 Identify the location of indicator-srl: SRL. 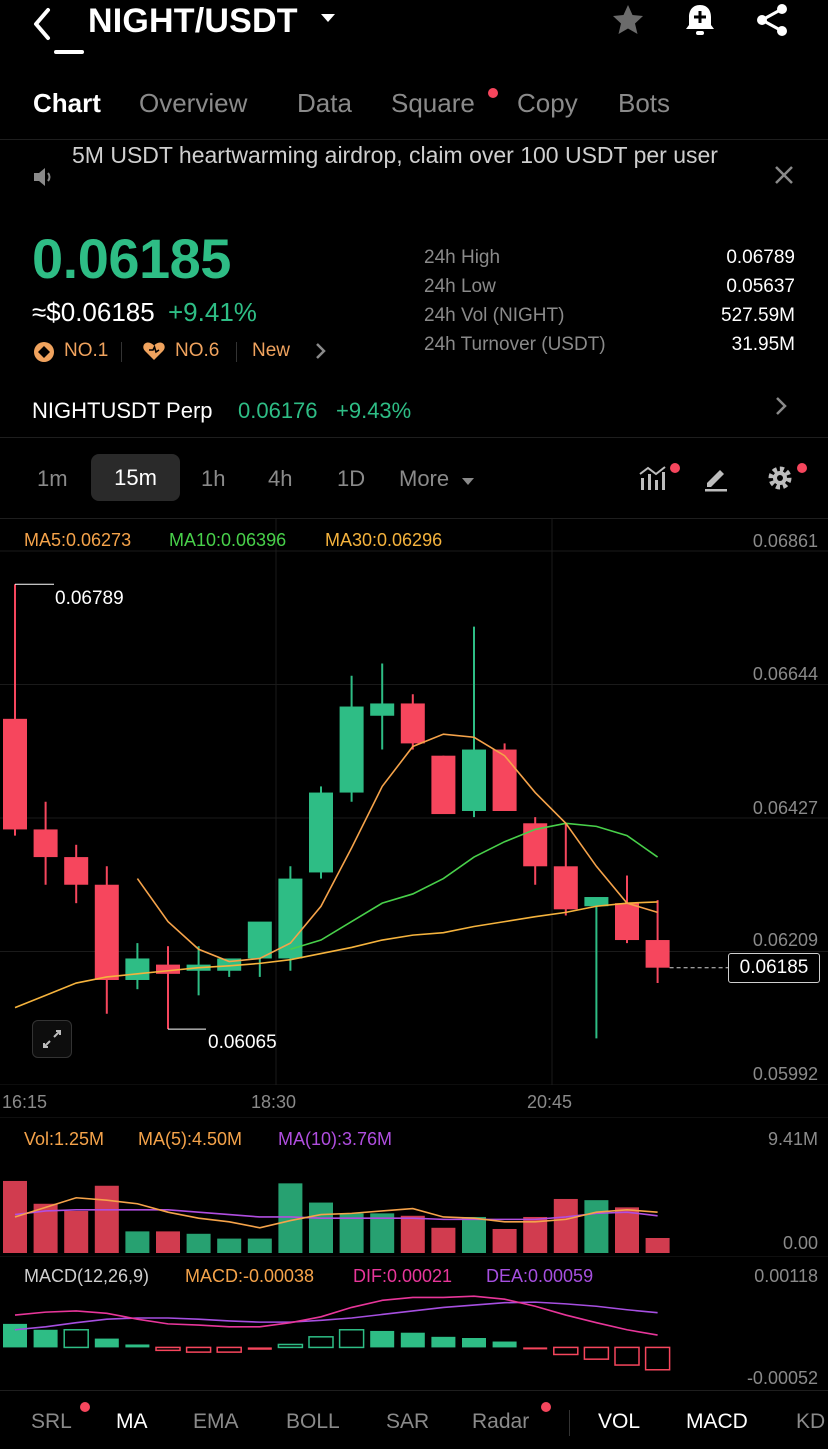
(51, 1422).